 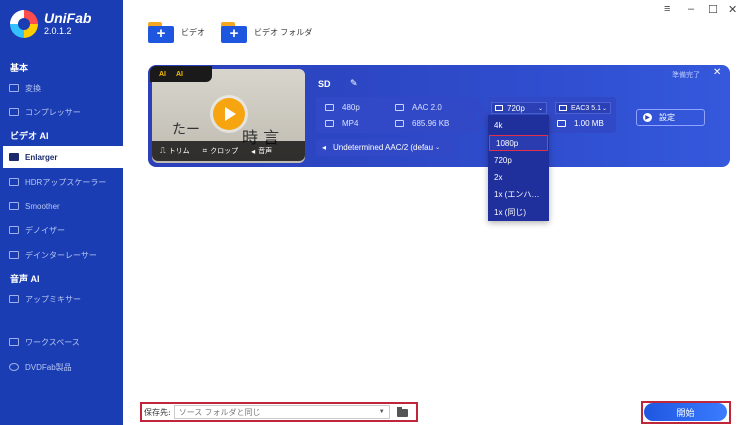 I want to click on audio-ai-badge: AI, so click(x=179, y=74).